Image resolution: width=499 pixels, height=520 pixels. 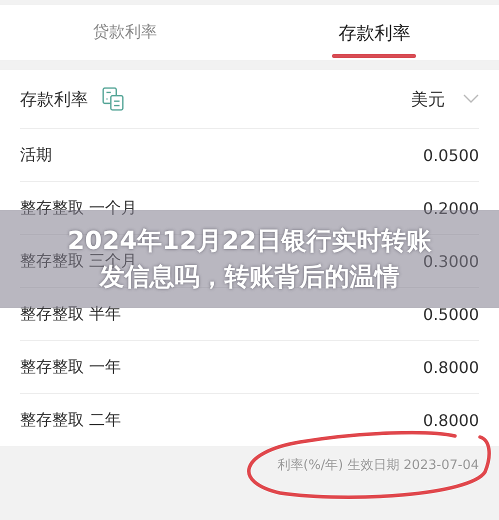 I want to click on rate-value: 0.5000, so click(x=451, y=314).